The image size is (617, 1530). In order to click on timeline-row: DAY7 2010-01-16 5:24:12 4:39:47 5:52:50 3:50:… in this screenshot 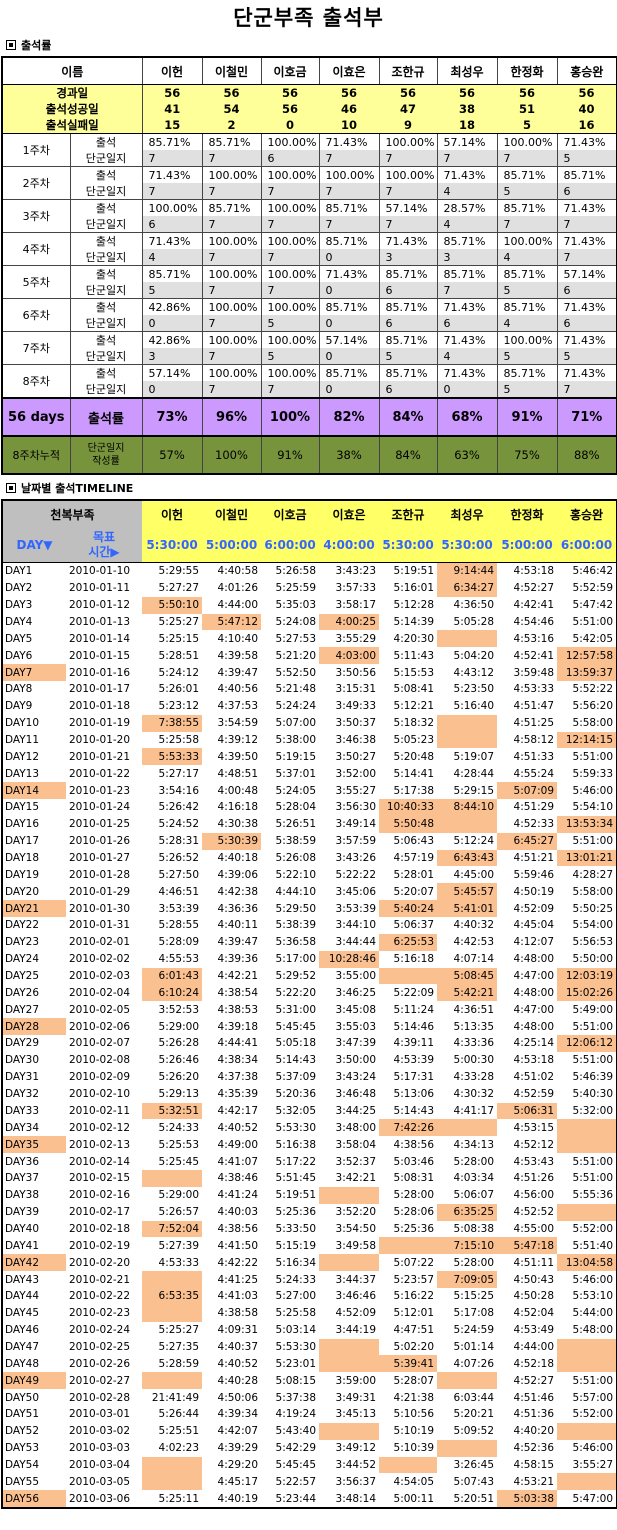, I will do `click(309, 673)`.